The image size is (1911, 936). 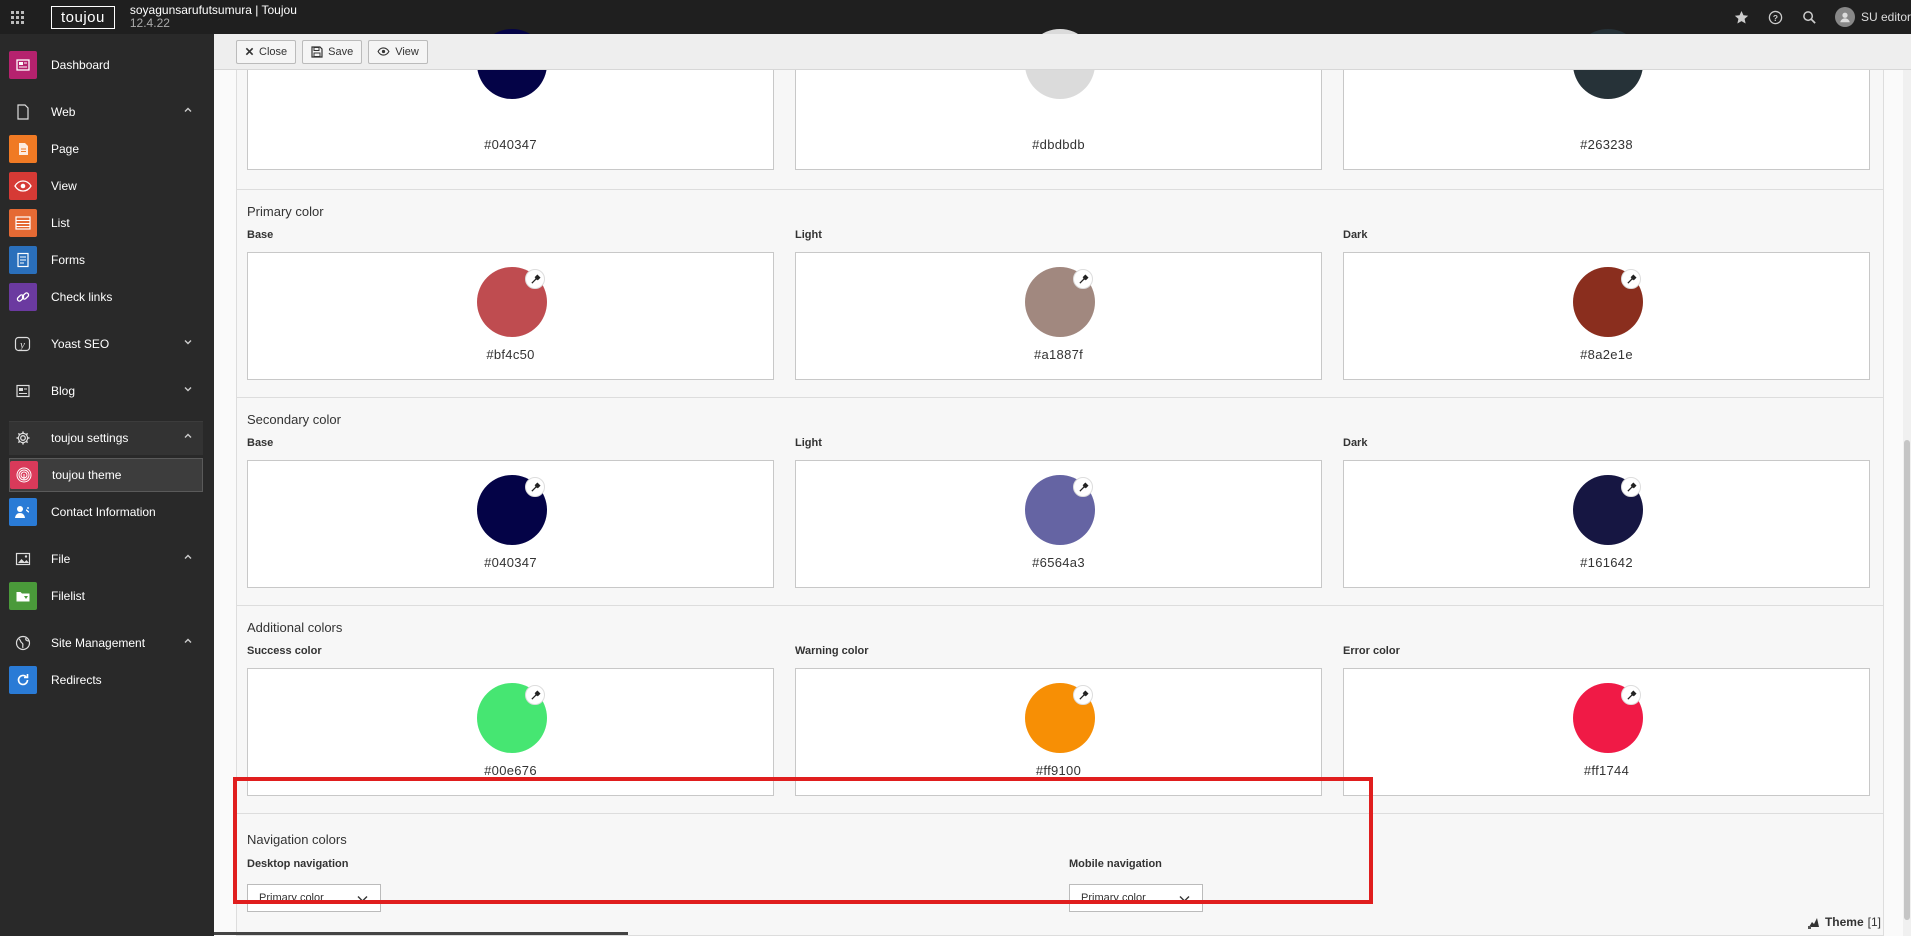 What do you see at coordinates (1813, 923) in the screenshot?
I see `theme-icon` at bounding box center [1813, 923].